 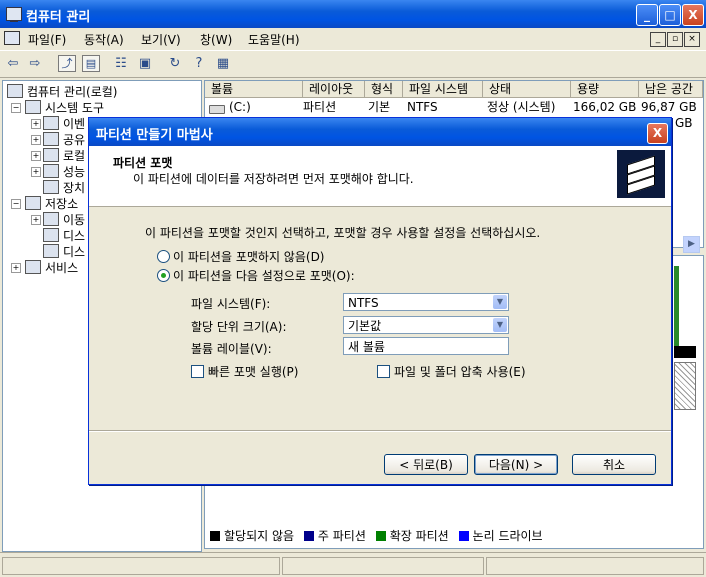 I want to click on shared-folder-icon, so click(x=51, y=139).